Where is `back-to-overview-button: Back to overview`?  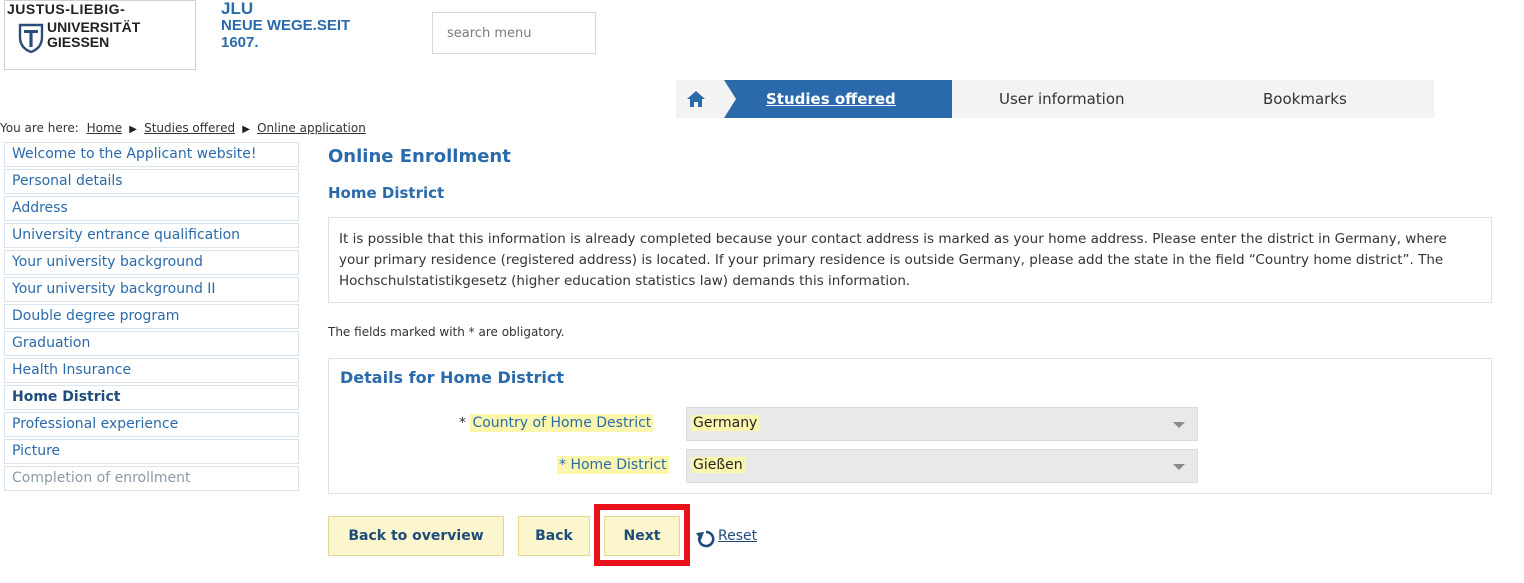 back-to-overview-button: Back to overview is located at coordinates (416, 536).